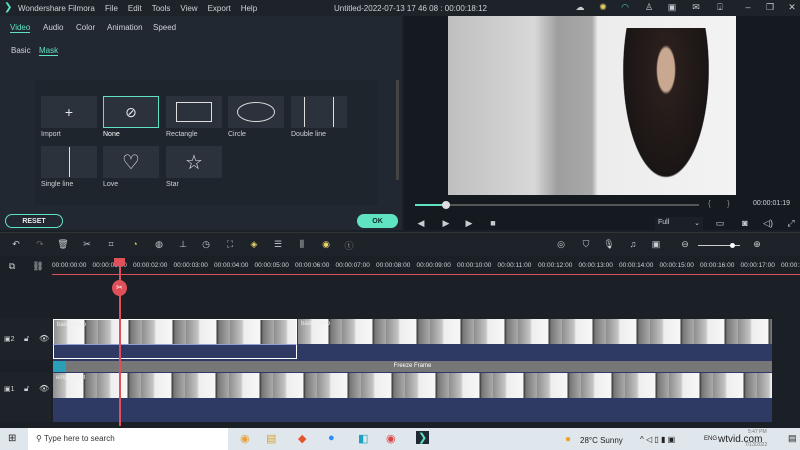 Image resolution: width=800 pixels, height=450 pixels. I want to click on mark-out-button: }, so click(728, 203).